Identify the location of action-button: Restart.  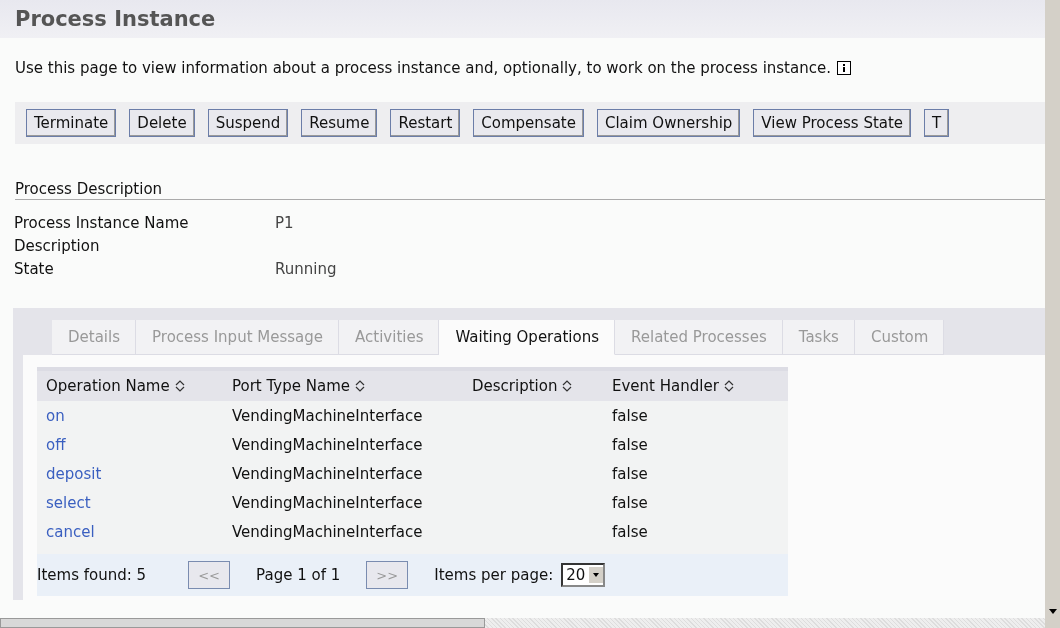
(425, 123).